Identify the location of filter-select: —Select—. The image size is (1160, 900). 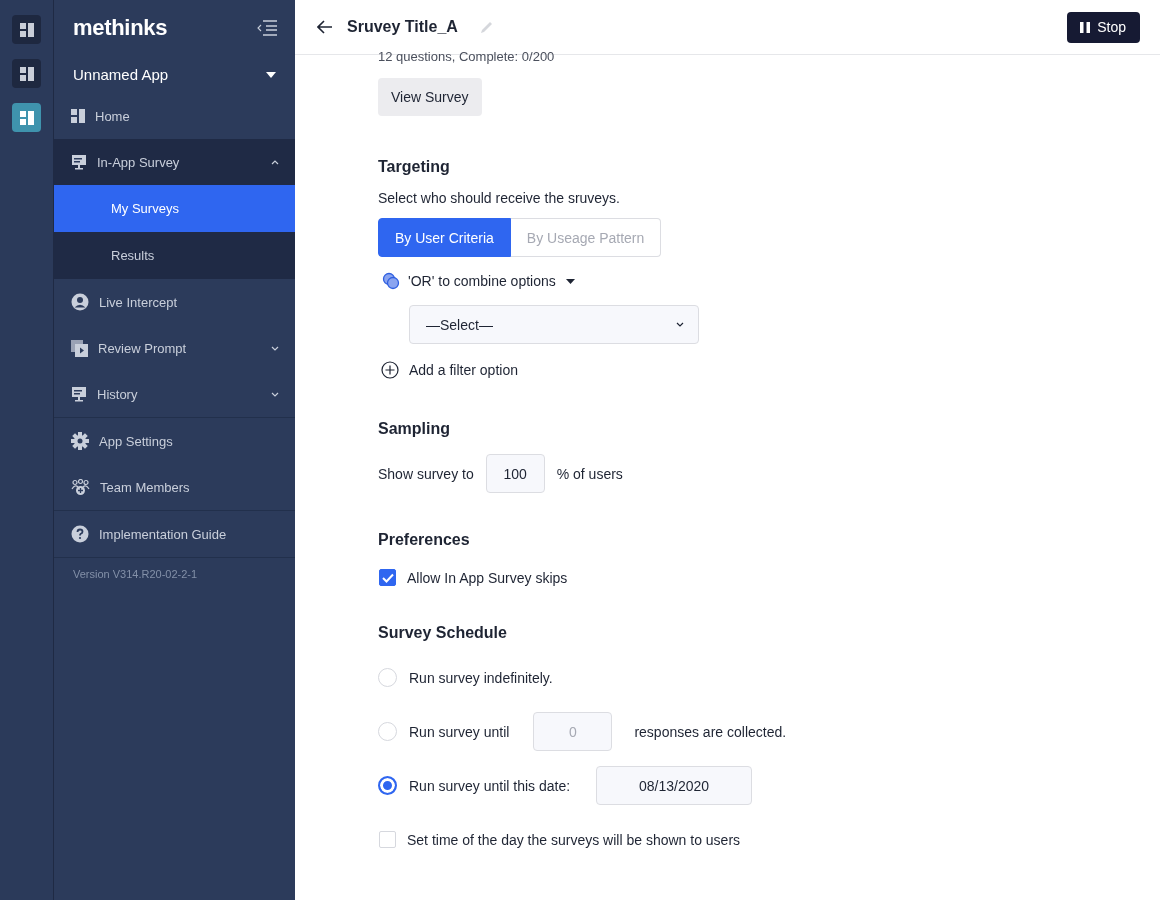
(554, 324).